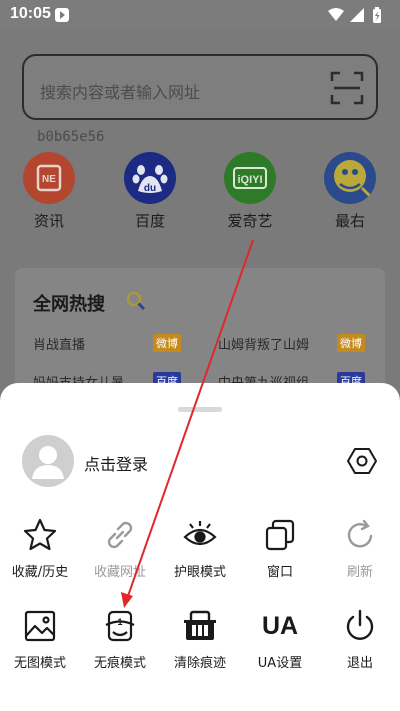 The width and height of the screenshot is (400, 711). I want to click on ua-settings-button: UA UA设置, so click(280, 639).